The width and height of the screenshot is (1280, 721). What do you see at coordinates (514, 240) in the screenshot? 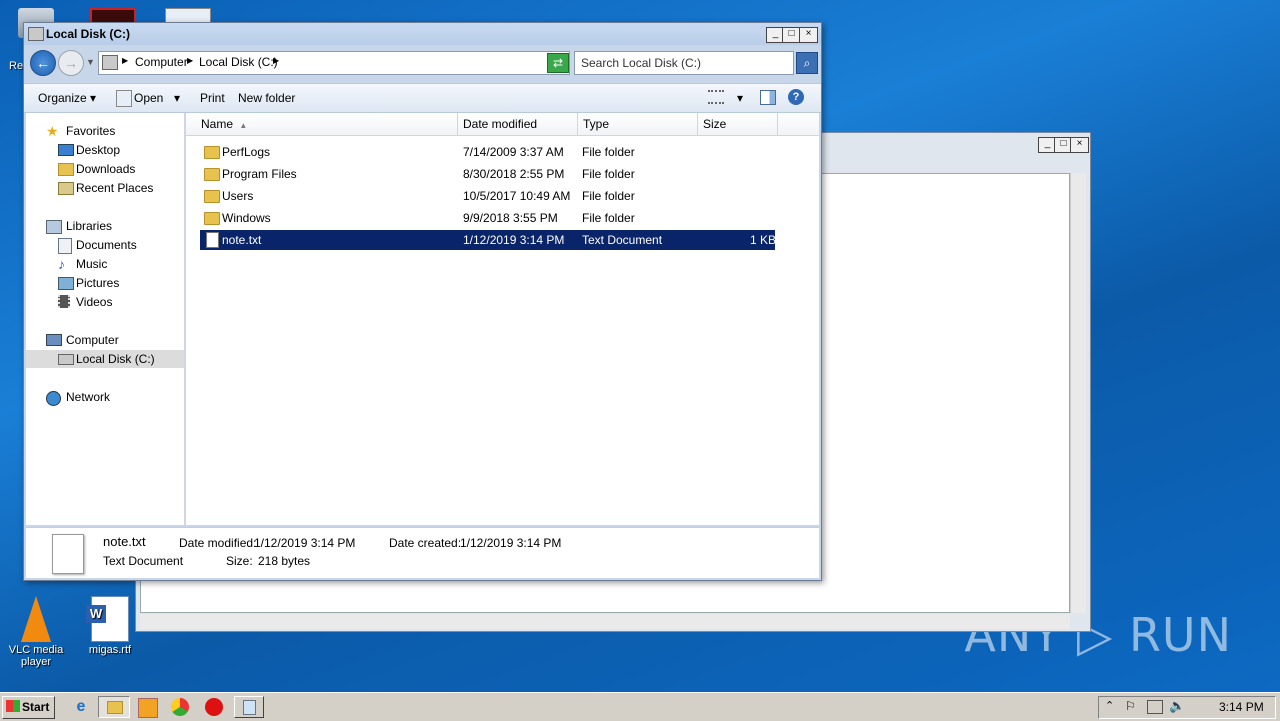
I see `file-date: 1/12/2019 3:14 PM` at bounding box center [514, 240].